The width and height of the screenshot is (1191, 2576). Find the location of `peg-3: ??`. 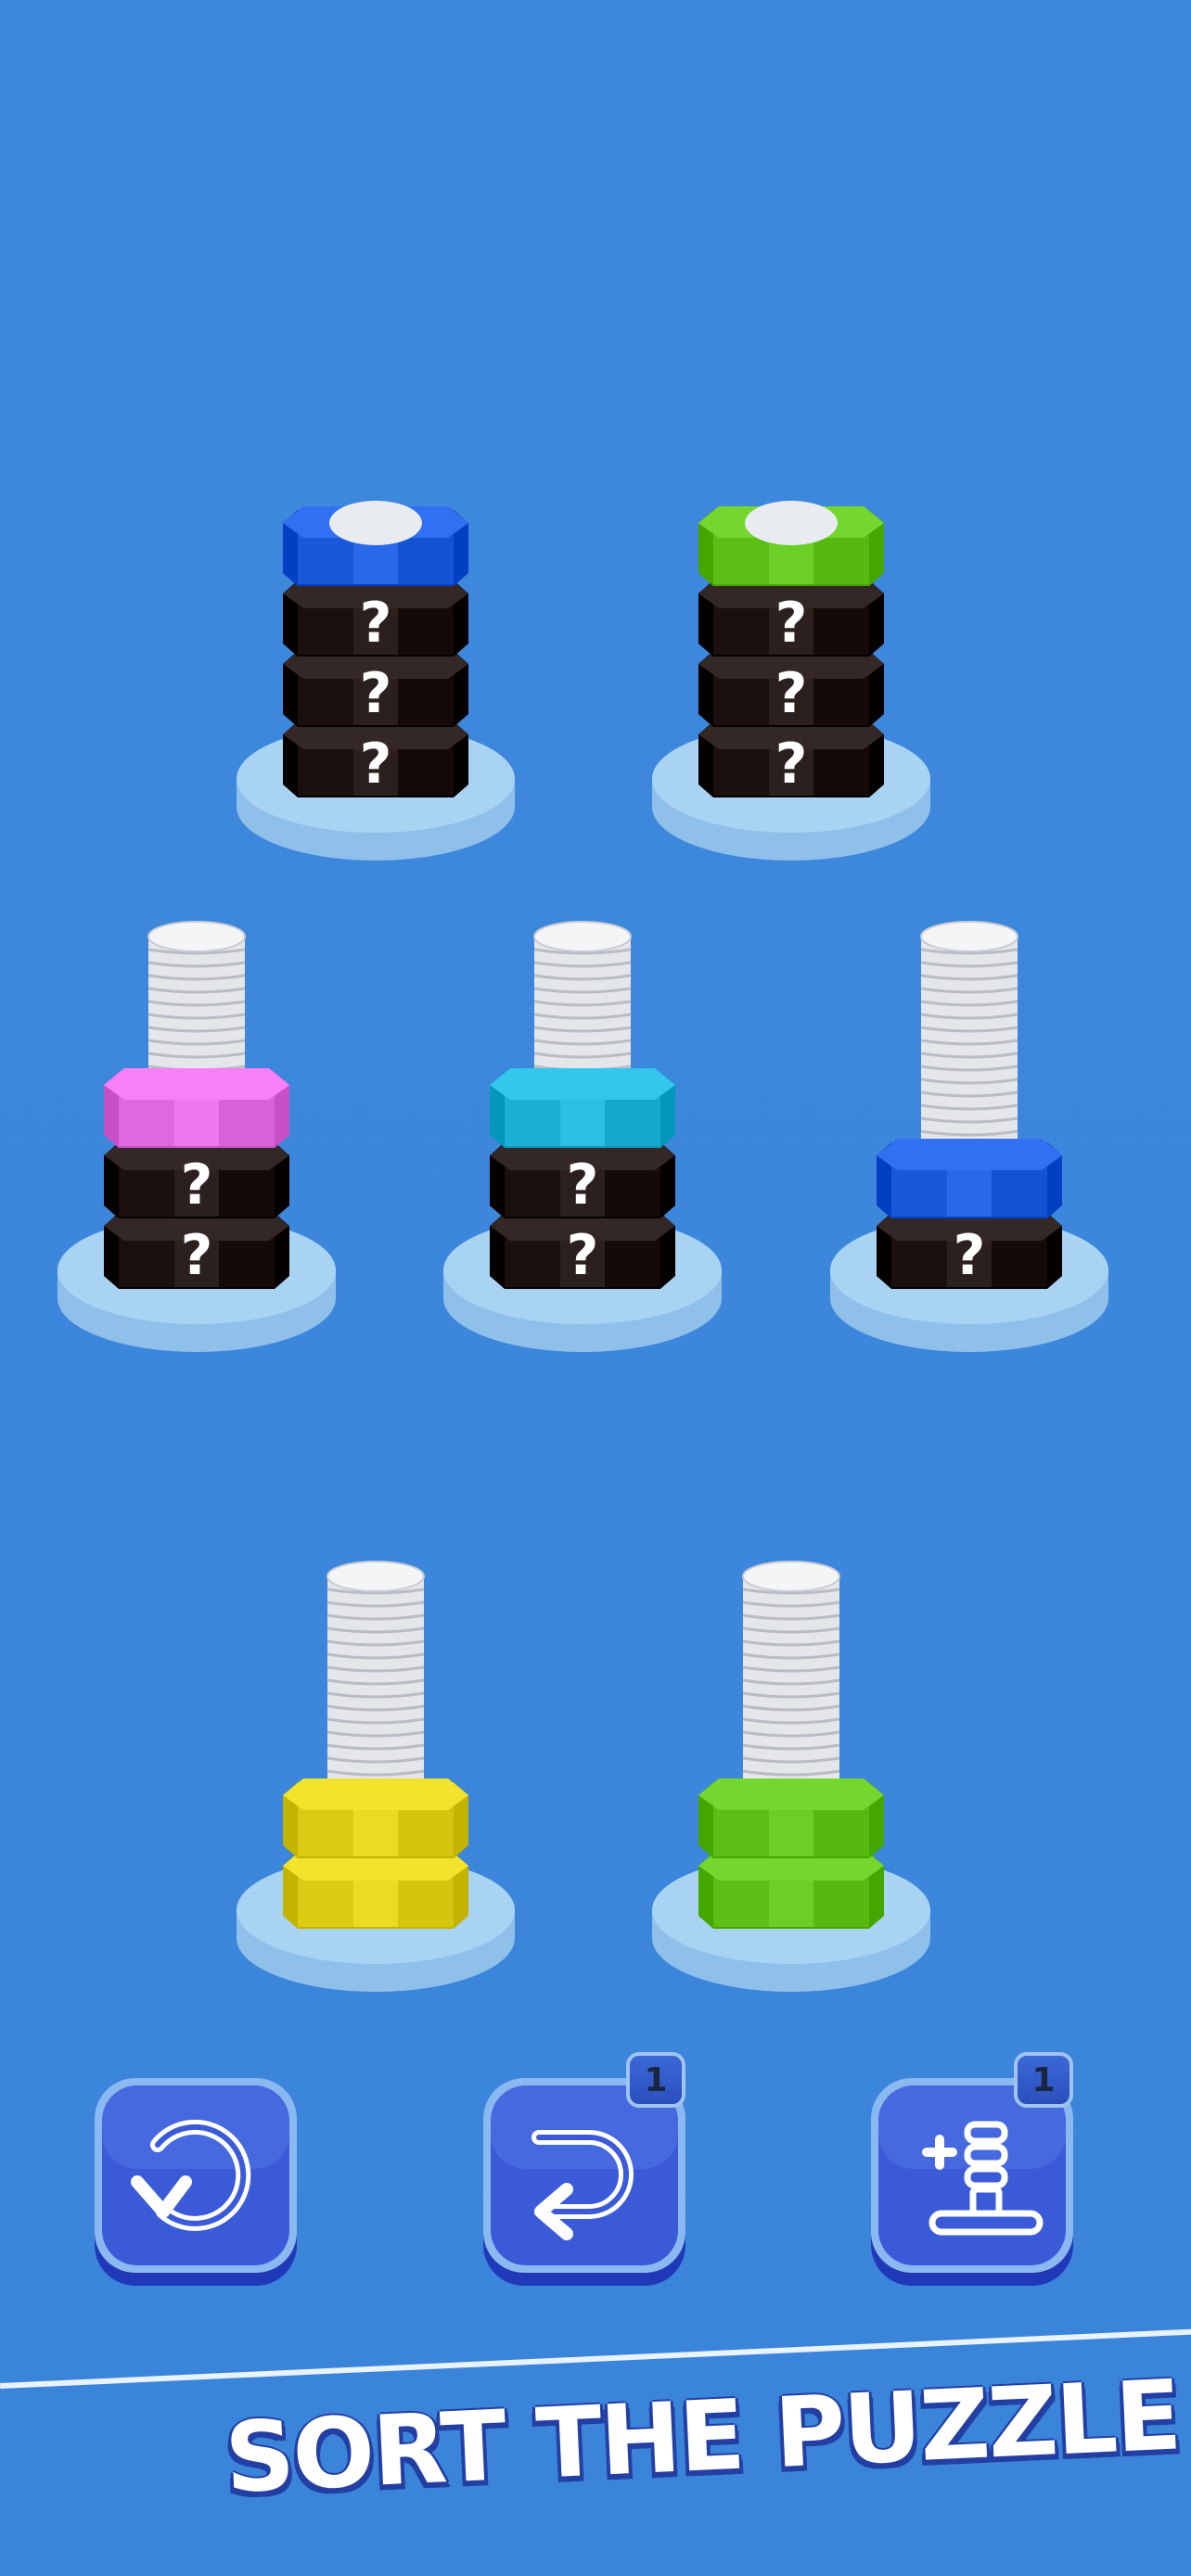

peg-3: ?? is located at coordinates (197, 1140).